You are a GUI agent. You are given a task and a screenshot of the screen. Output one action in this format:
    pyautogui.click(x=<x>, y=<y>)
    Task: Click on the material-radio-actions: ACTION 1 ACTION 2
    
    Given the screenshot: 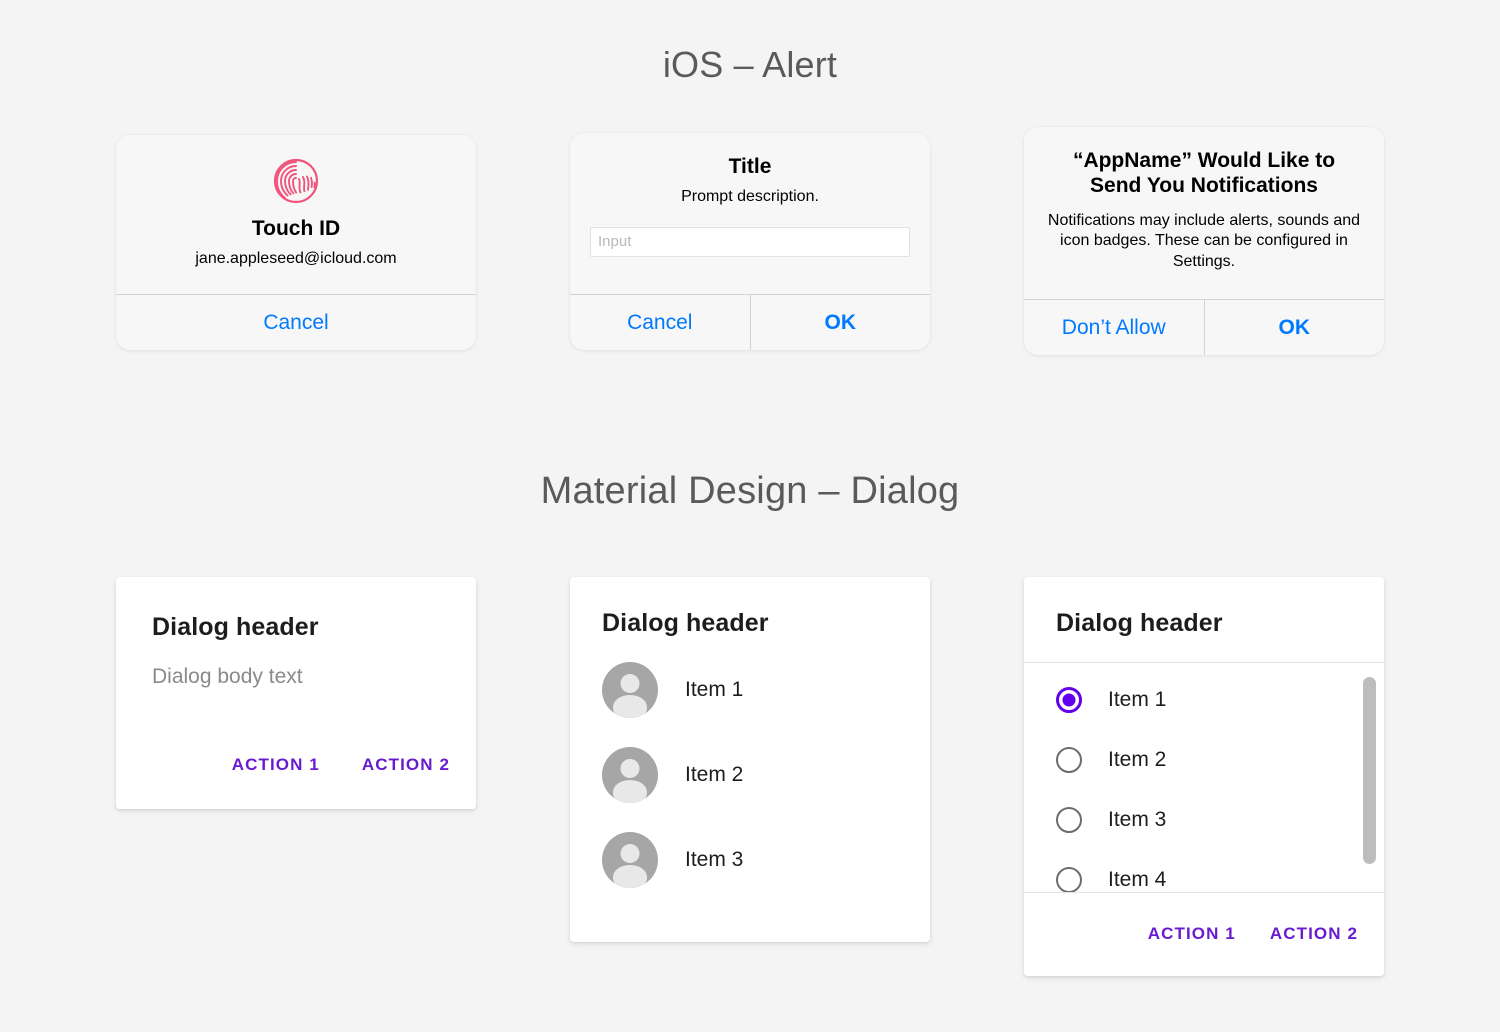 What is the action you would take?
    pyautogui.click(x=1204, y=947)
    